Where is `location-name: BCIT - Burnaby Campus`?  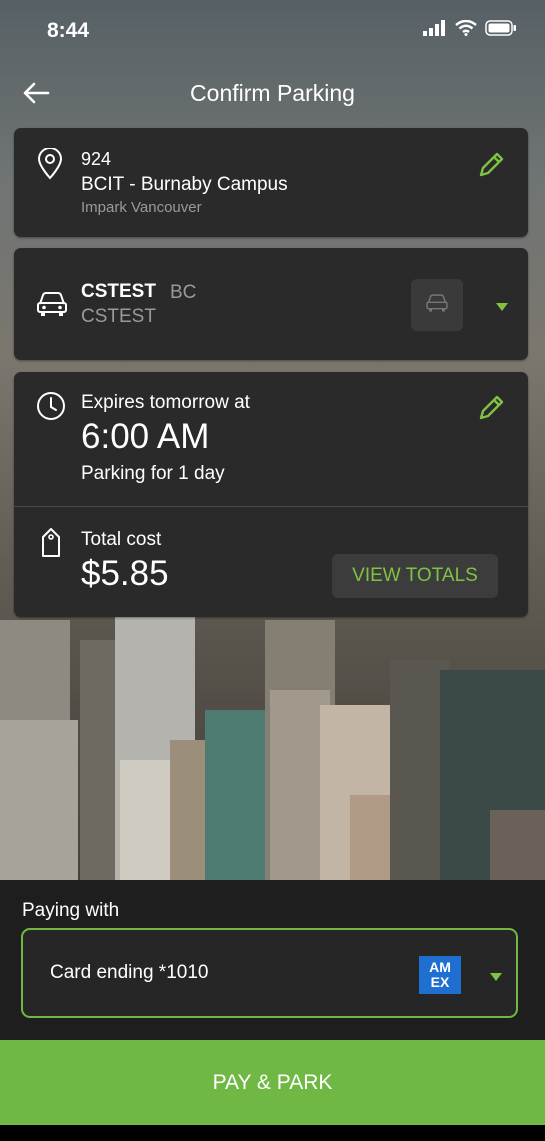
location-name: BCIT - Burnaby Campus is located at coordinates (184, 184).